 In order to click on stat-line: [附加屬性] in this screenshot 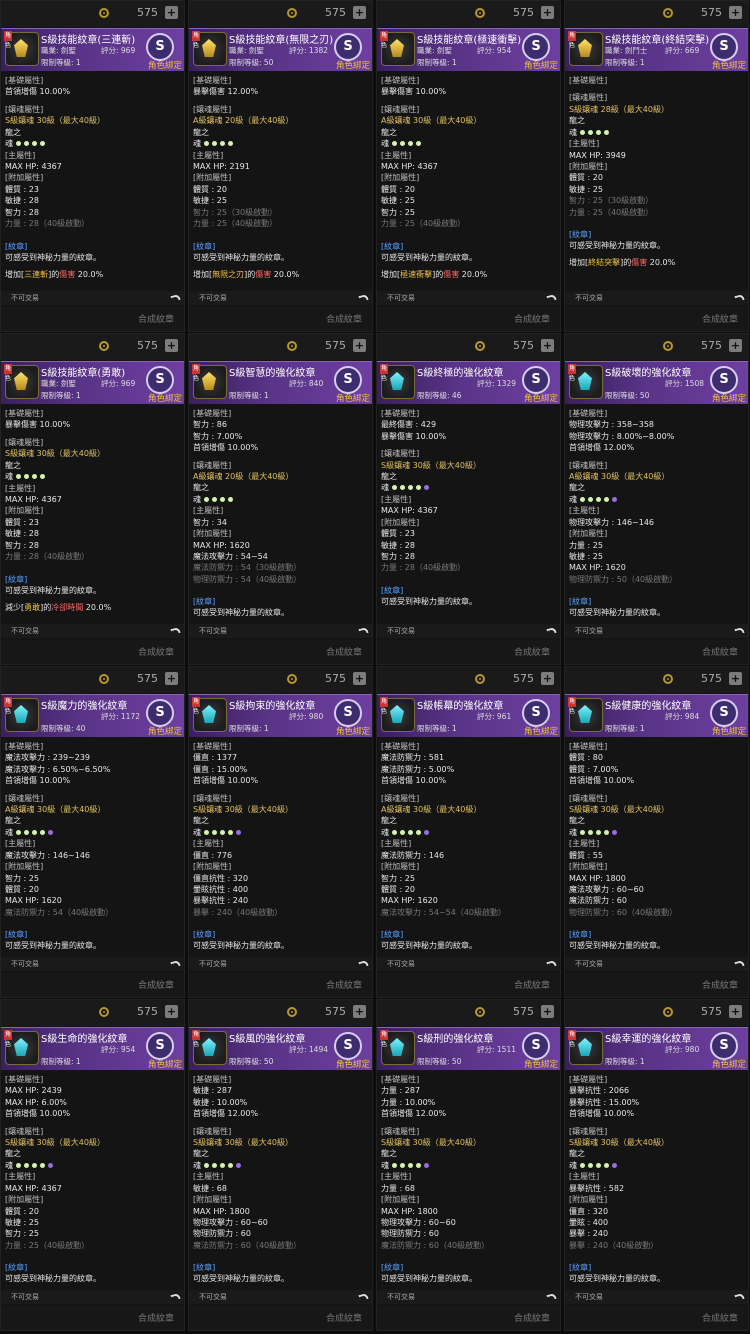, I will do `click(212, 178)`.